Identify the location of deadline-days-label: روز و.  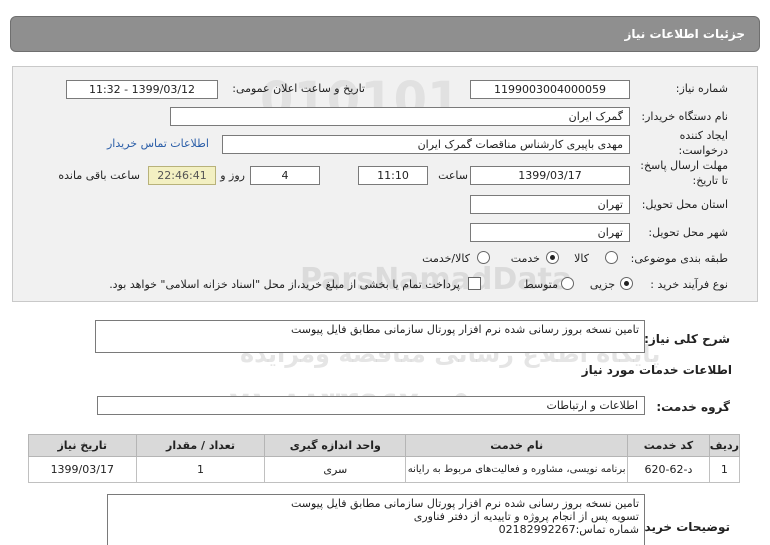
(232, 175).